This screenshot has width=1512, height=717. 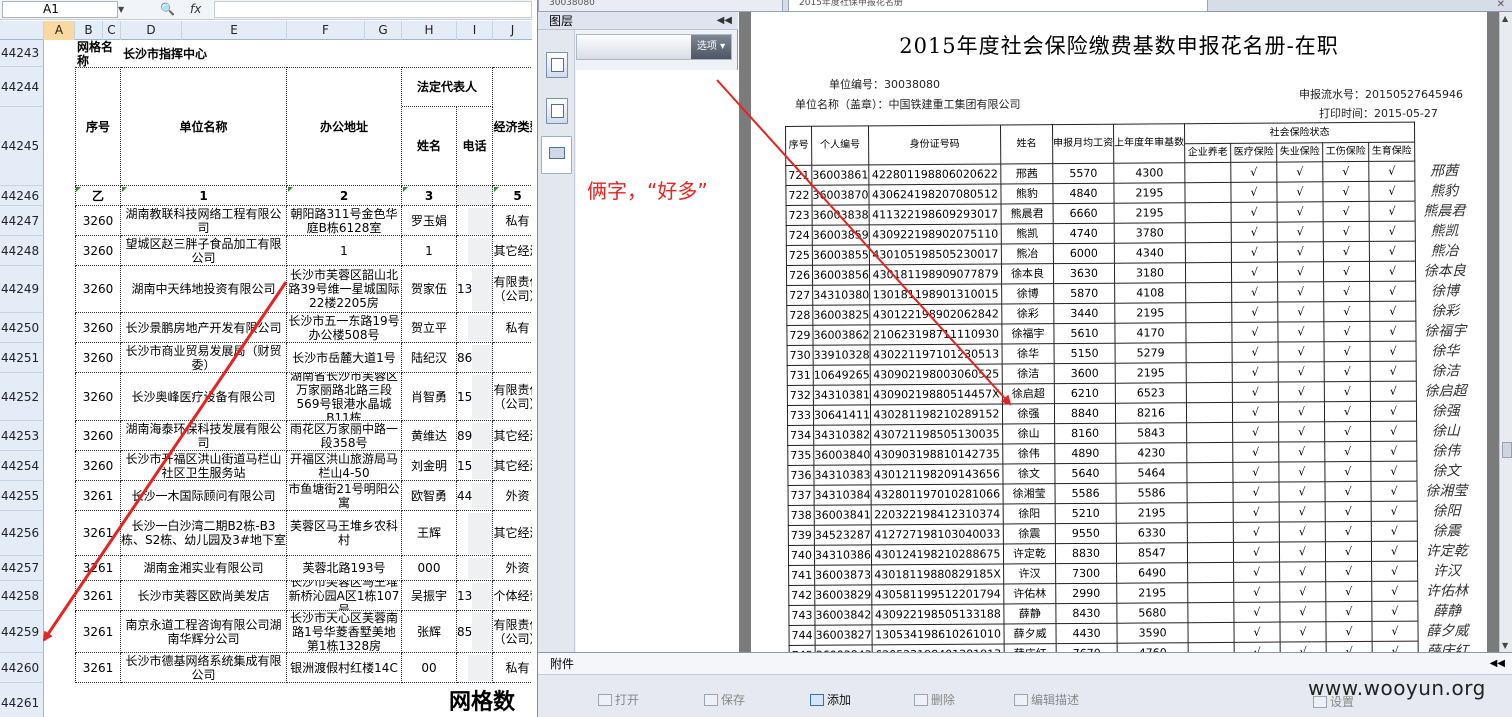 What do you see at coordinates (998, 6) in the screenshot?
I see `tab-document-2: 2015年度社保申报花名册` at bounding box center [998, 6].